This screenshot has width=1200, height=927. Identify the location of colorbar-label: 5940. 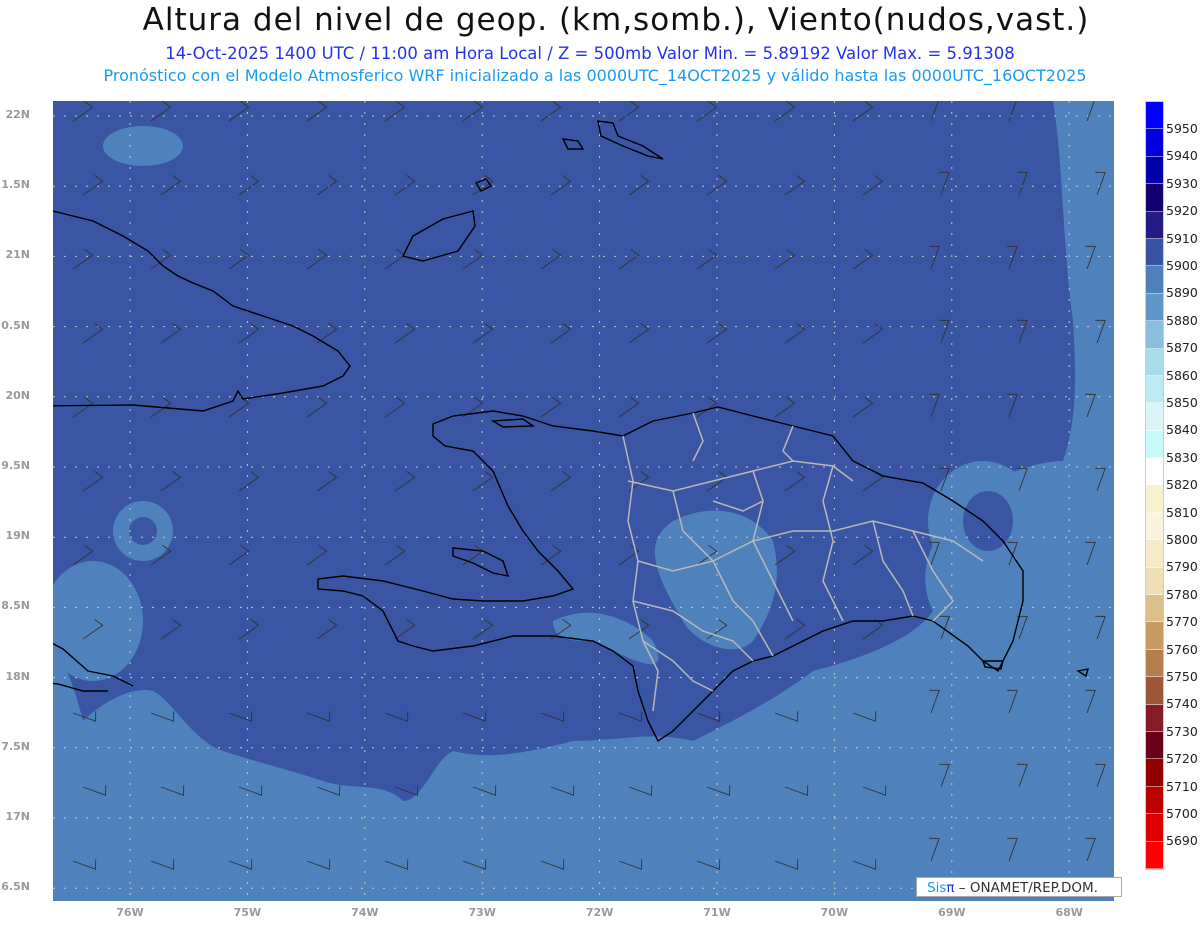
(1182, 156).